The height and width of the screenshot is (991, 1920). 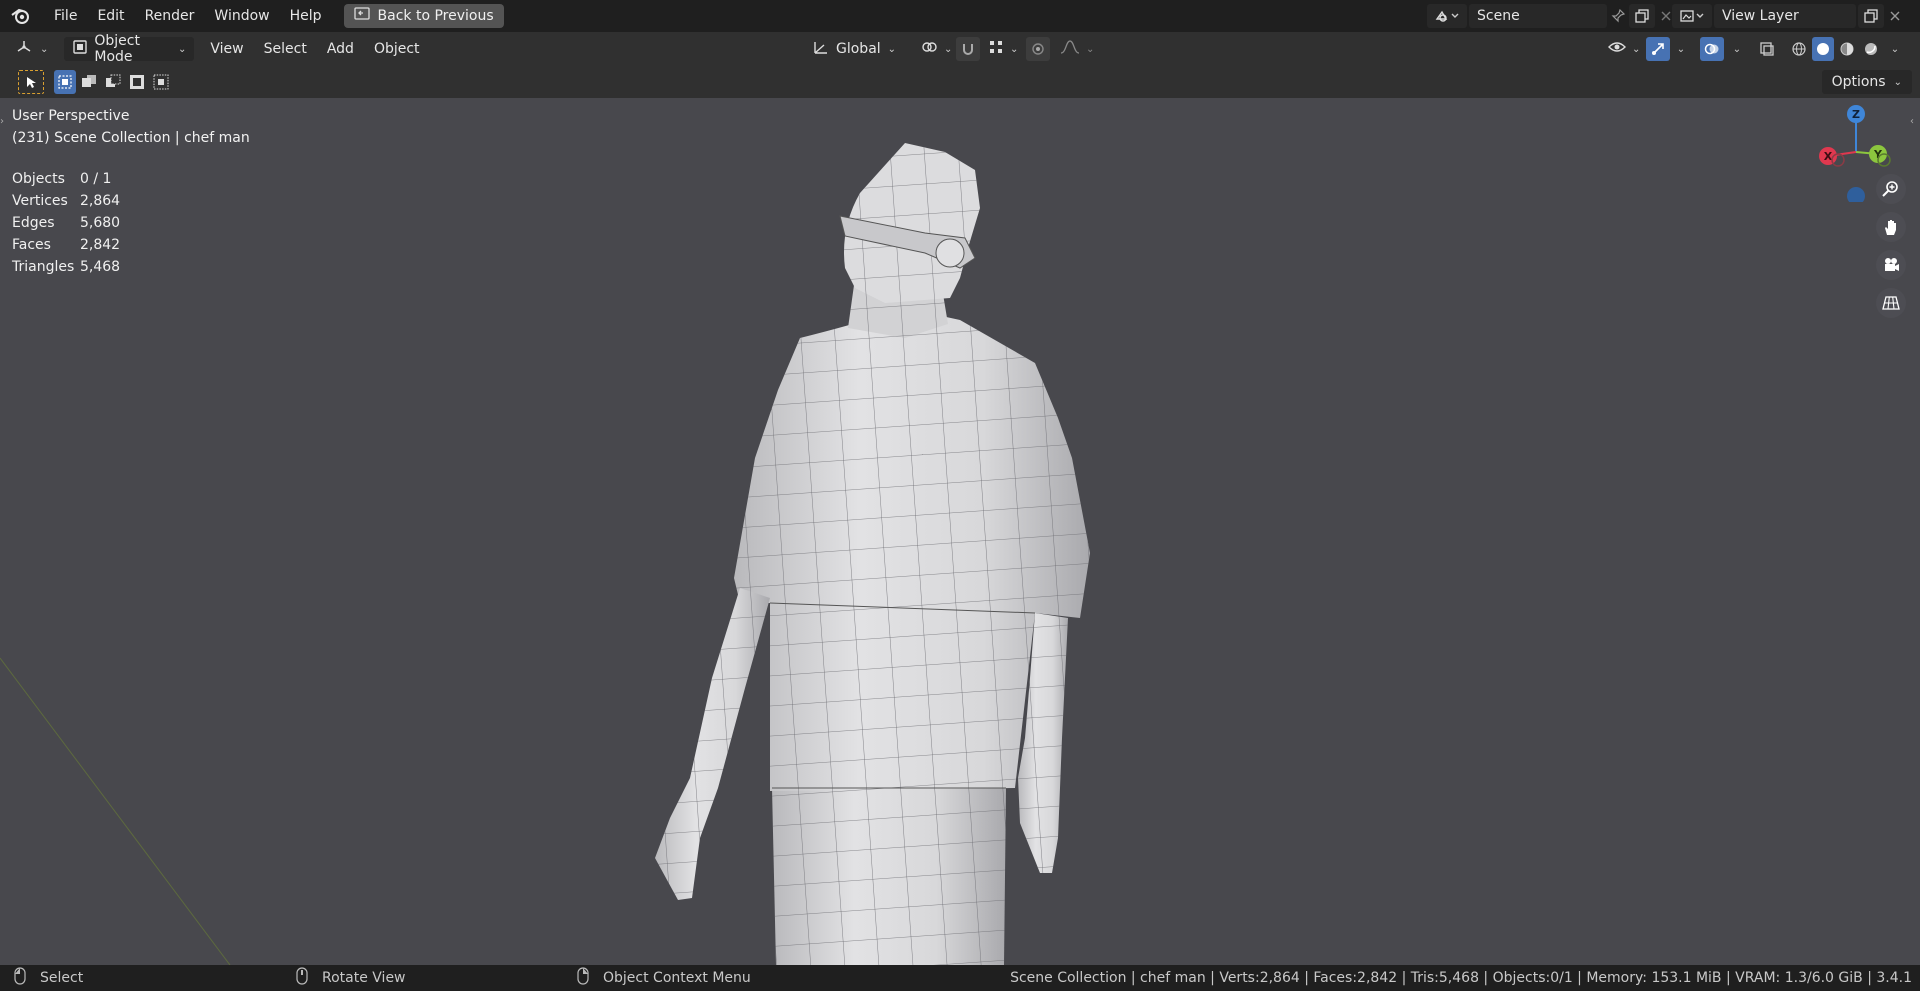 What do you see at coordinates (48, 978) in the screenshot?
I see `hint-select: Select` at bounding box center [48, 978].